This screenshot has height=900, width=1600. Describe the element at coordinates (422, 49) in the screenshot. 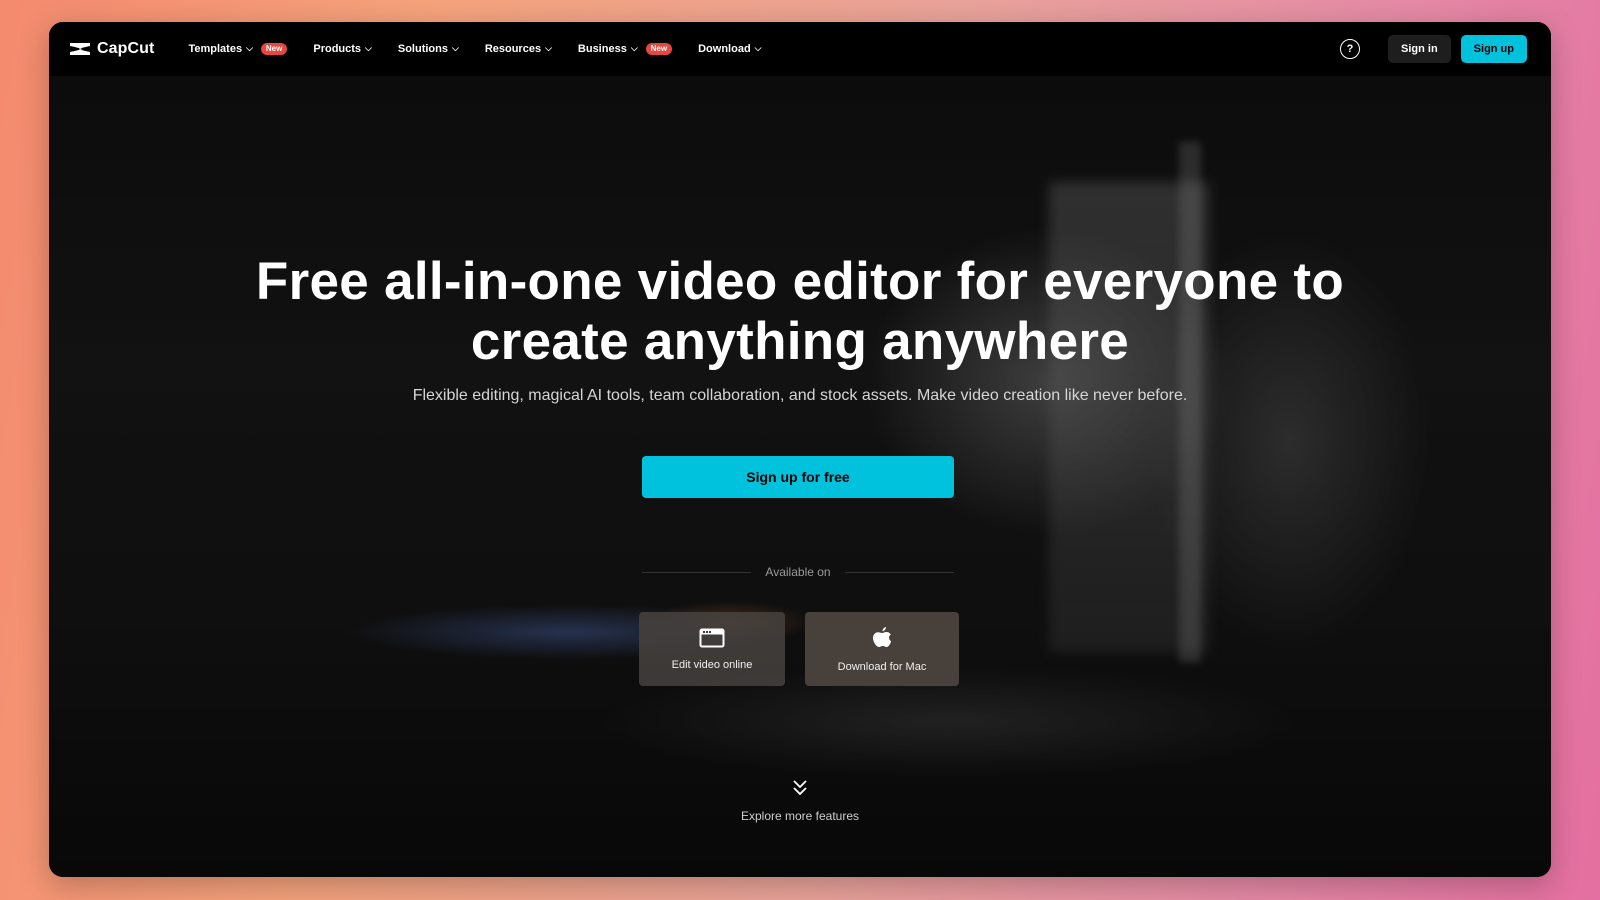

I see `nav-item-label: Solutions` at that location.